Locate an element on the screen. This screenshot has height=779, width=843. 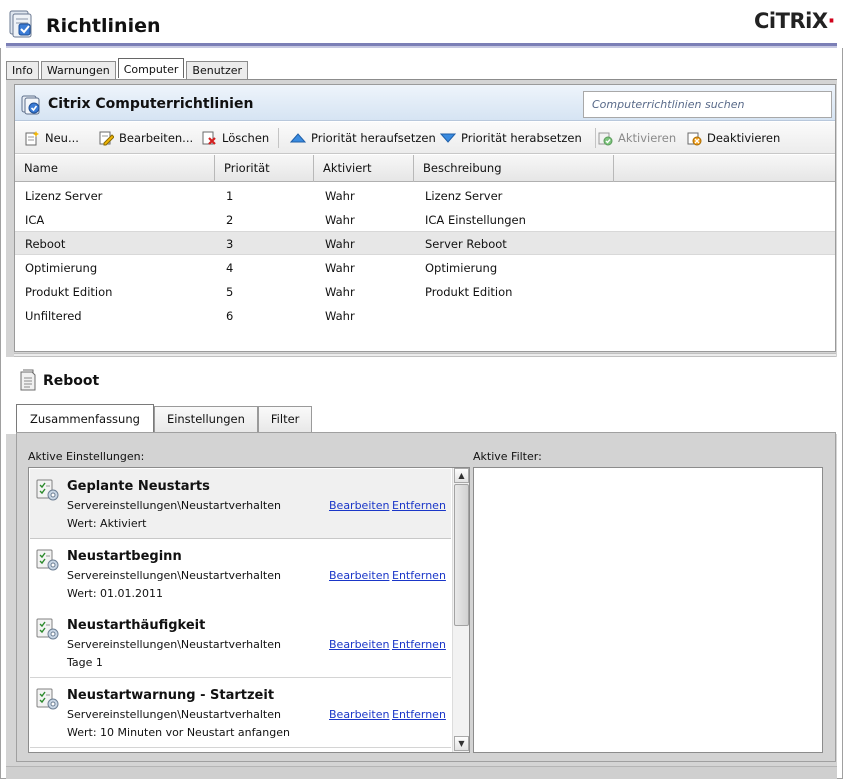
tab-einstellungen: Einstellungen is located at coordinates (205, 419).